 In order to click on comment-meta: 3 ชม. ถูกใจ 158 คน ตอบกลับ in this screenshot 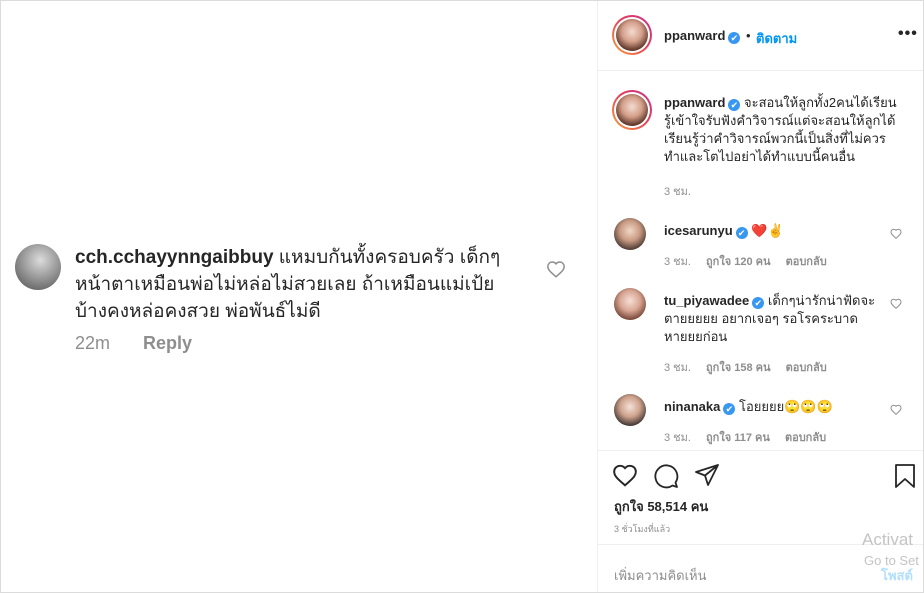, I will do `click(751, 367)`.